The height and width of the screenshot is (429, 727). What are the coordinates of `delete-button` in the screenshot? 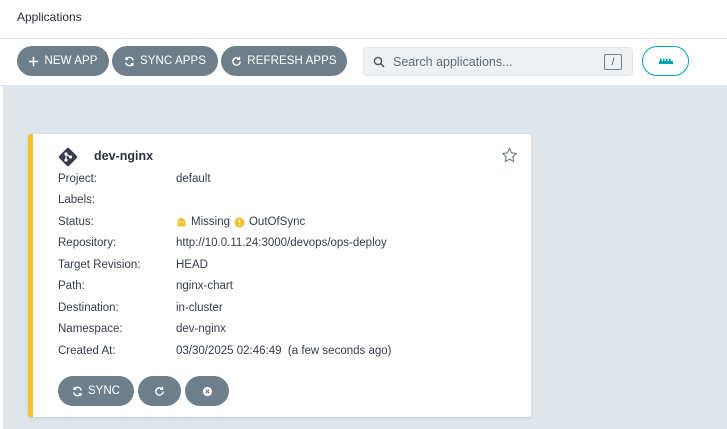 It's located at (207, 391).